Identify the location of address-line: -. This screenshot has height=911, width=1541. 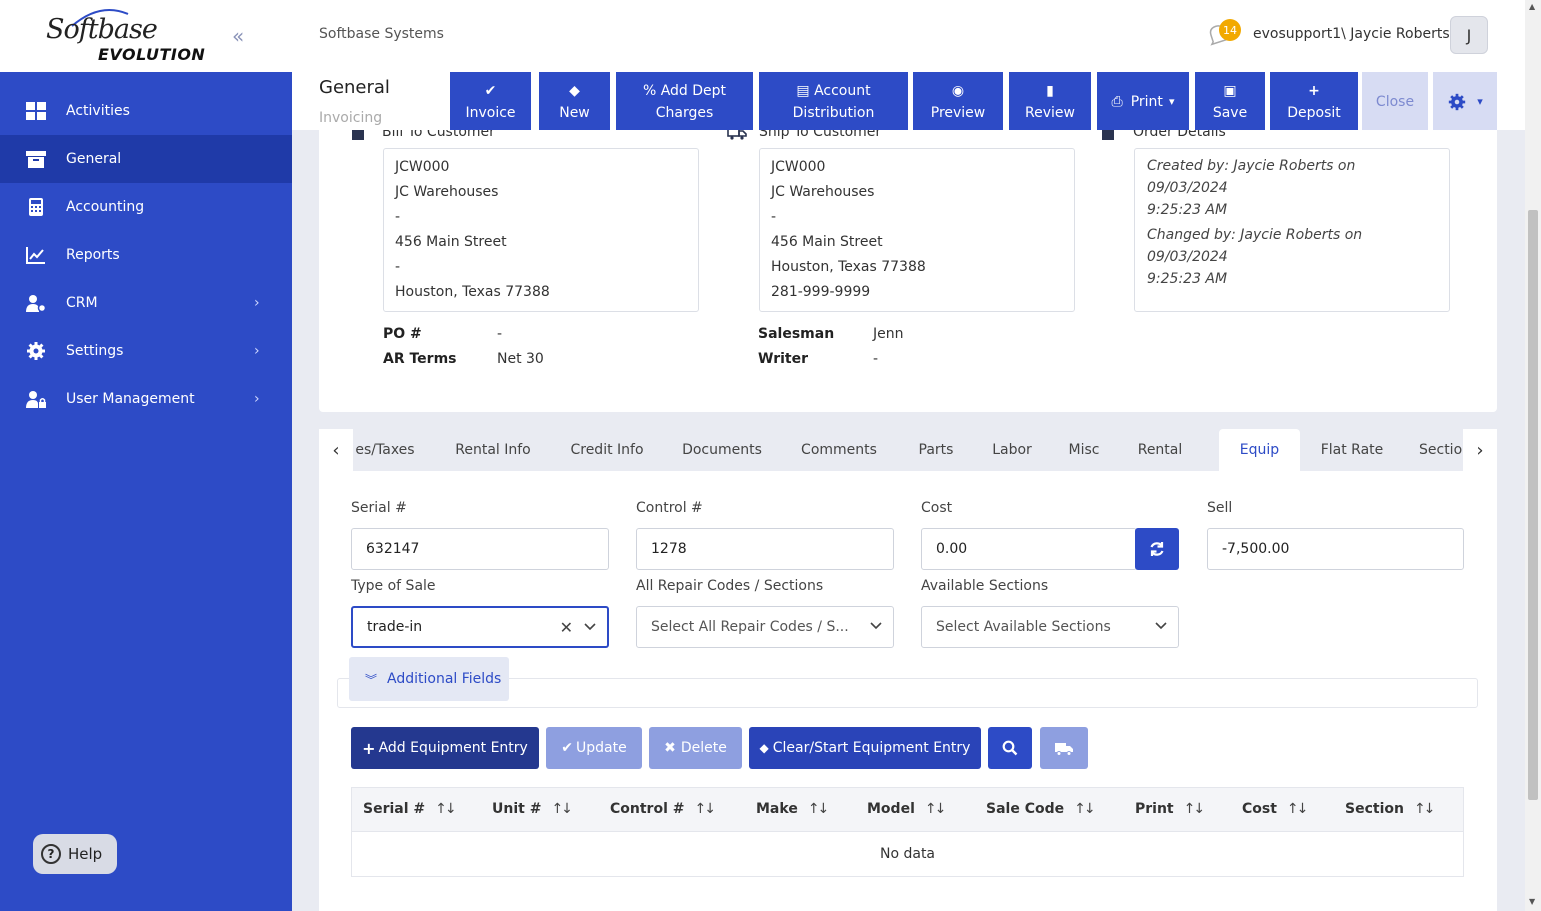
(398, 267).